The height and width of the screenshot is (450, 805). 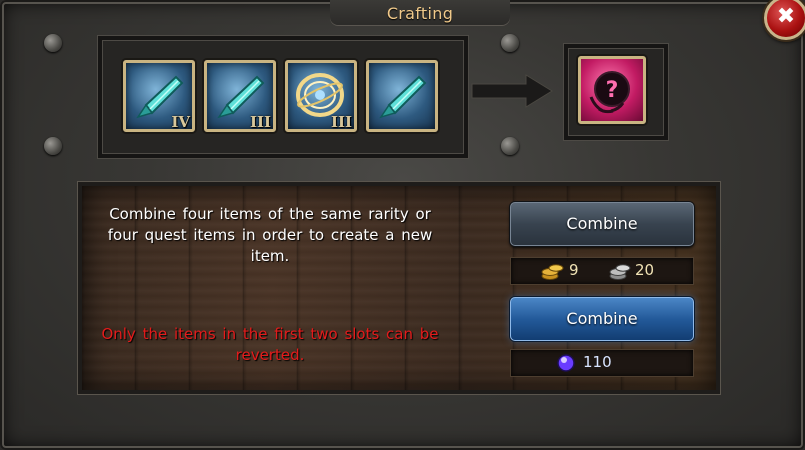 What do you see at coordinates (602, 319) in the screenshot?
I see `combine-gem-button: Combine` at bounding box center [602, 319].